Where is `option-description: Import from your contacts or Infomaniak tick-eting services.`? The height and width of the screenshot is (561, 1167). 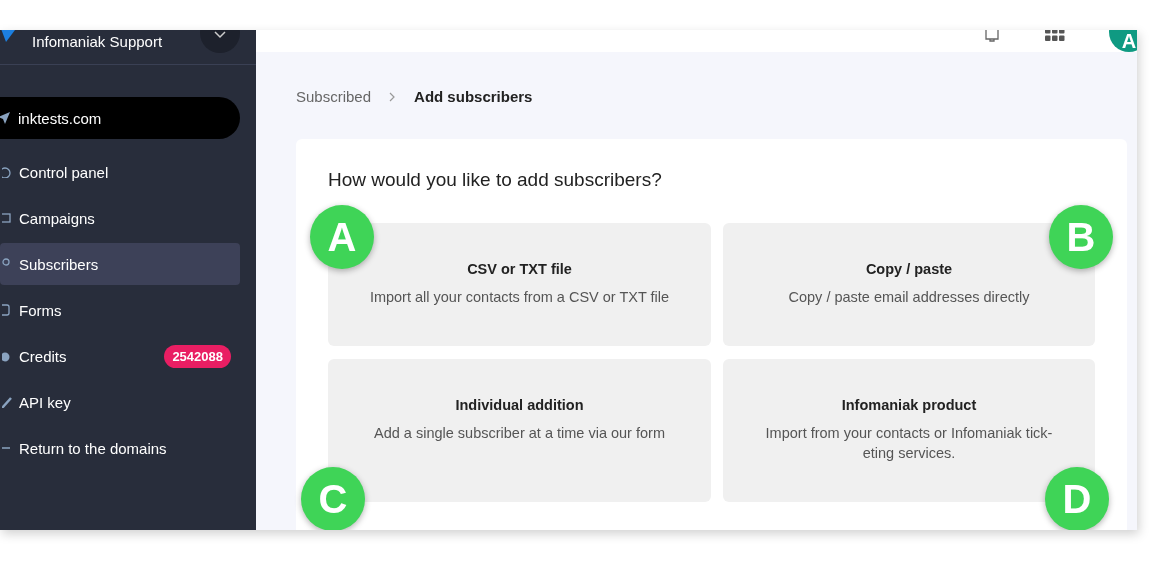
option-description: Import from your contacts or Infomaniak tick-eting services. is located at coordinates (909, 443).